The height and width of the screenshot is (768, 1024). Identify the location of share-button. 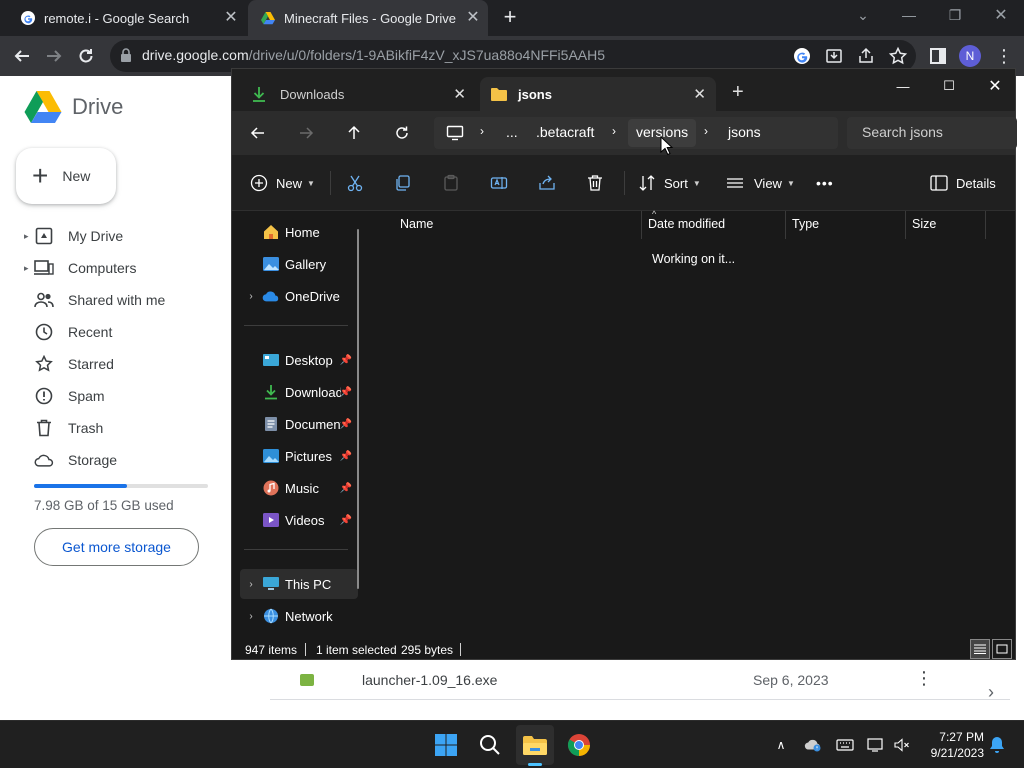
(547, 183).